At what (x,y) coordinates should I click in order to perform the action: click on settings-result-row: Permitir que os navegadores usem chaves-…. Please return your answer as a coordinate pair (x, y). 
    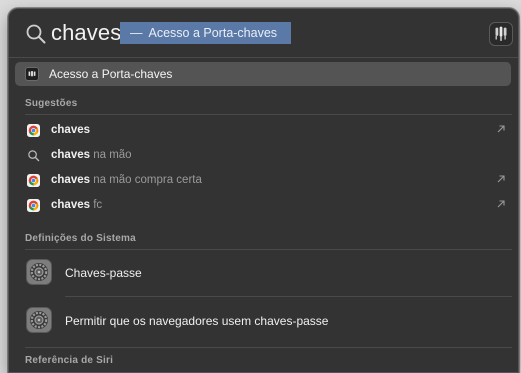
    Looking at the image, I should click on (263, 321).